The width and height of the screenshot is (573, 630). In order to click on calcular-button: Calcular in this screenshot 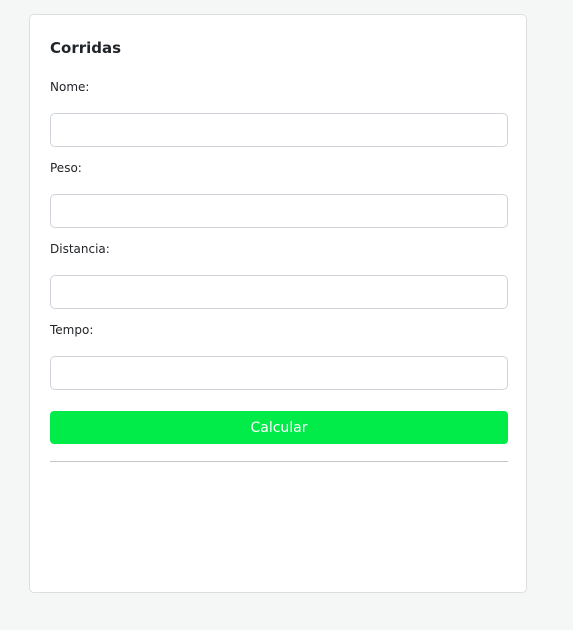, I will do `click(279, 427)`.